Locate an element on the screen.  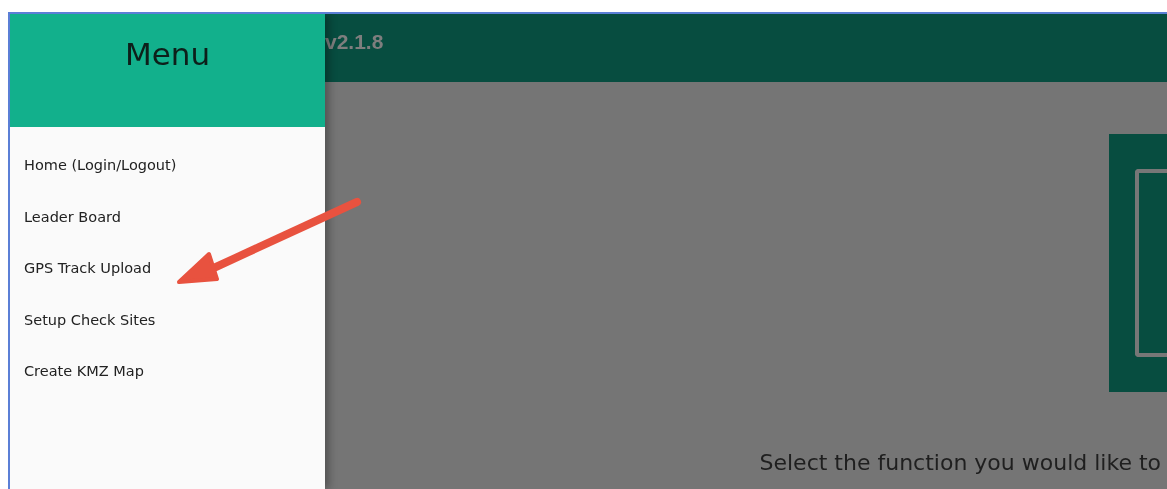
version-label: v2.1.8 is located at coordinates (354, 42).